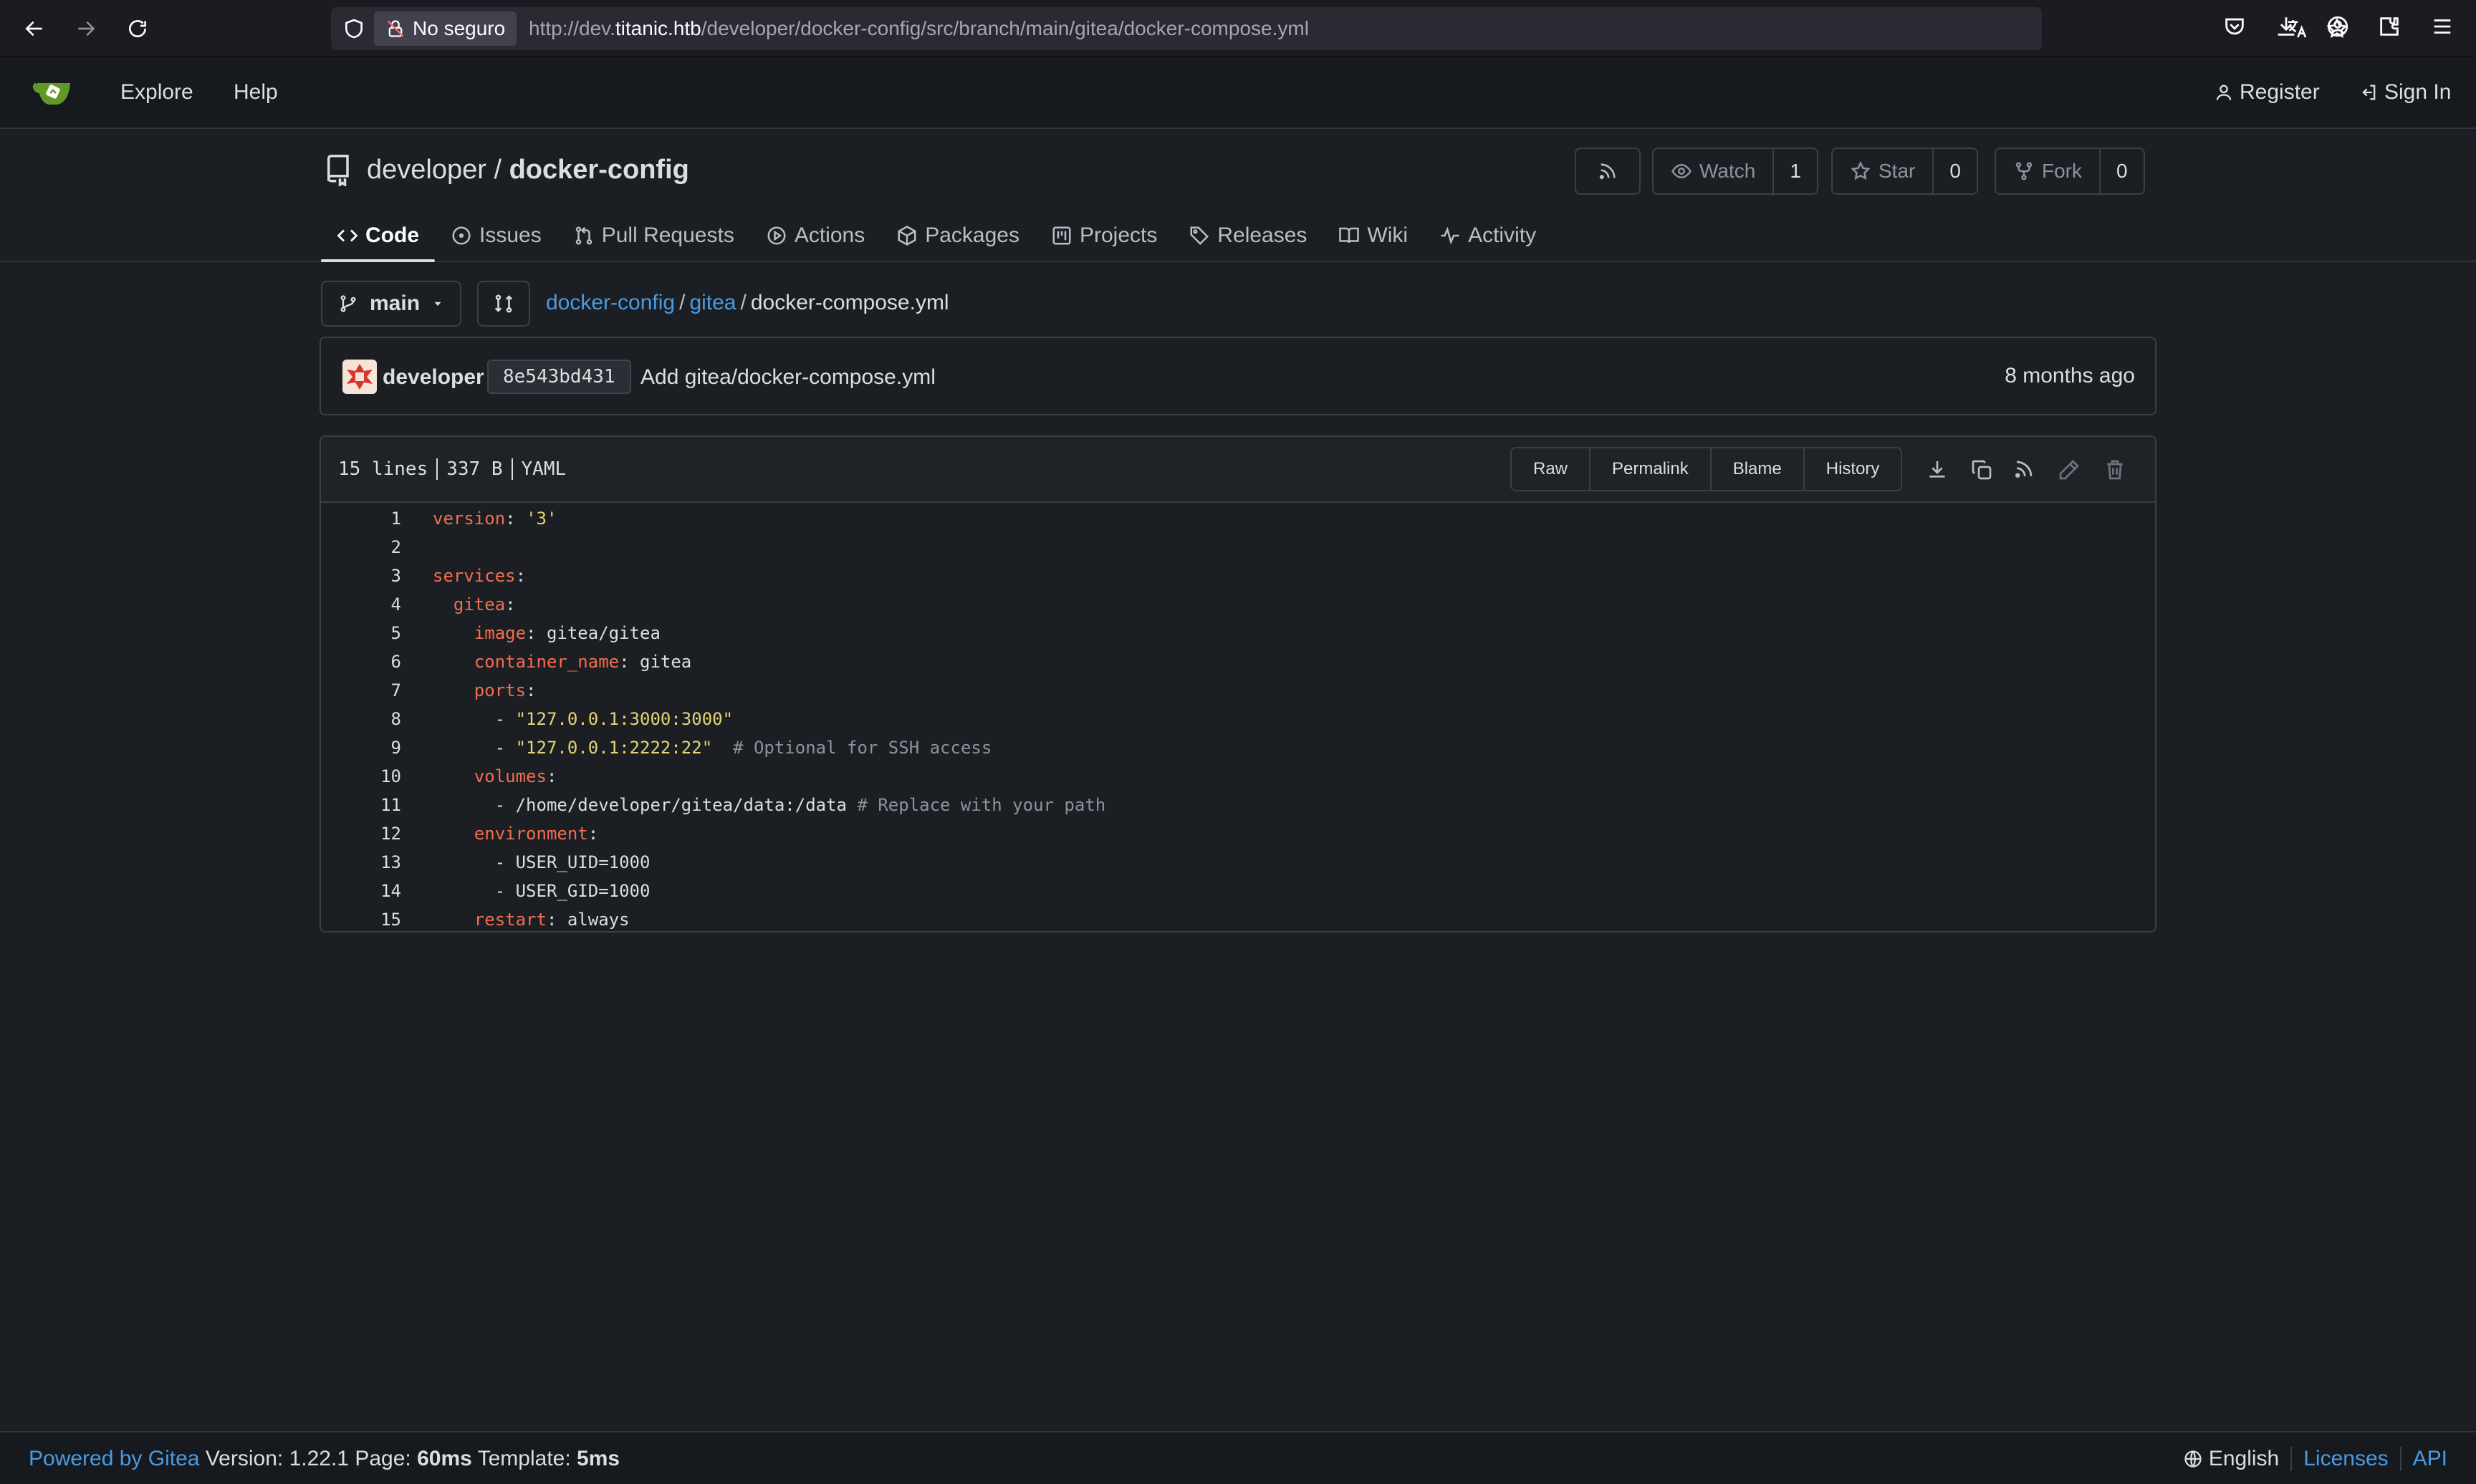  Describe the element at coordinates (86, 28) in the screenshot. I see `forward-arrow-icon` at that location.